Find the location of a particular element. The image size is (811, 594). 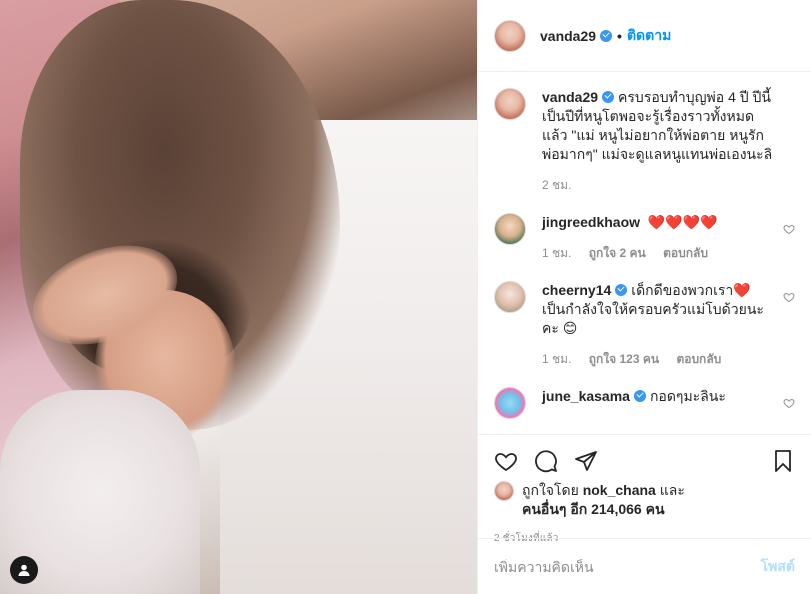

comment-likes: ถูกใจ 2 คน is located at coordinates (617, 253).